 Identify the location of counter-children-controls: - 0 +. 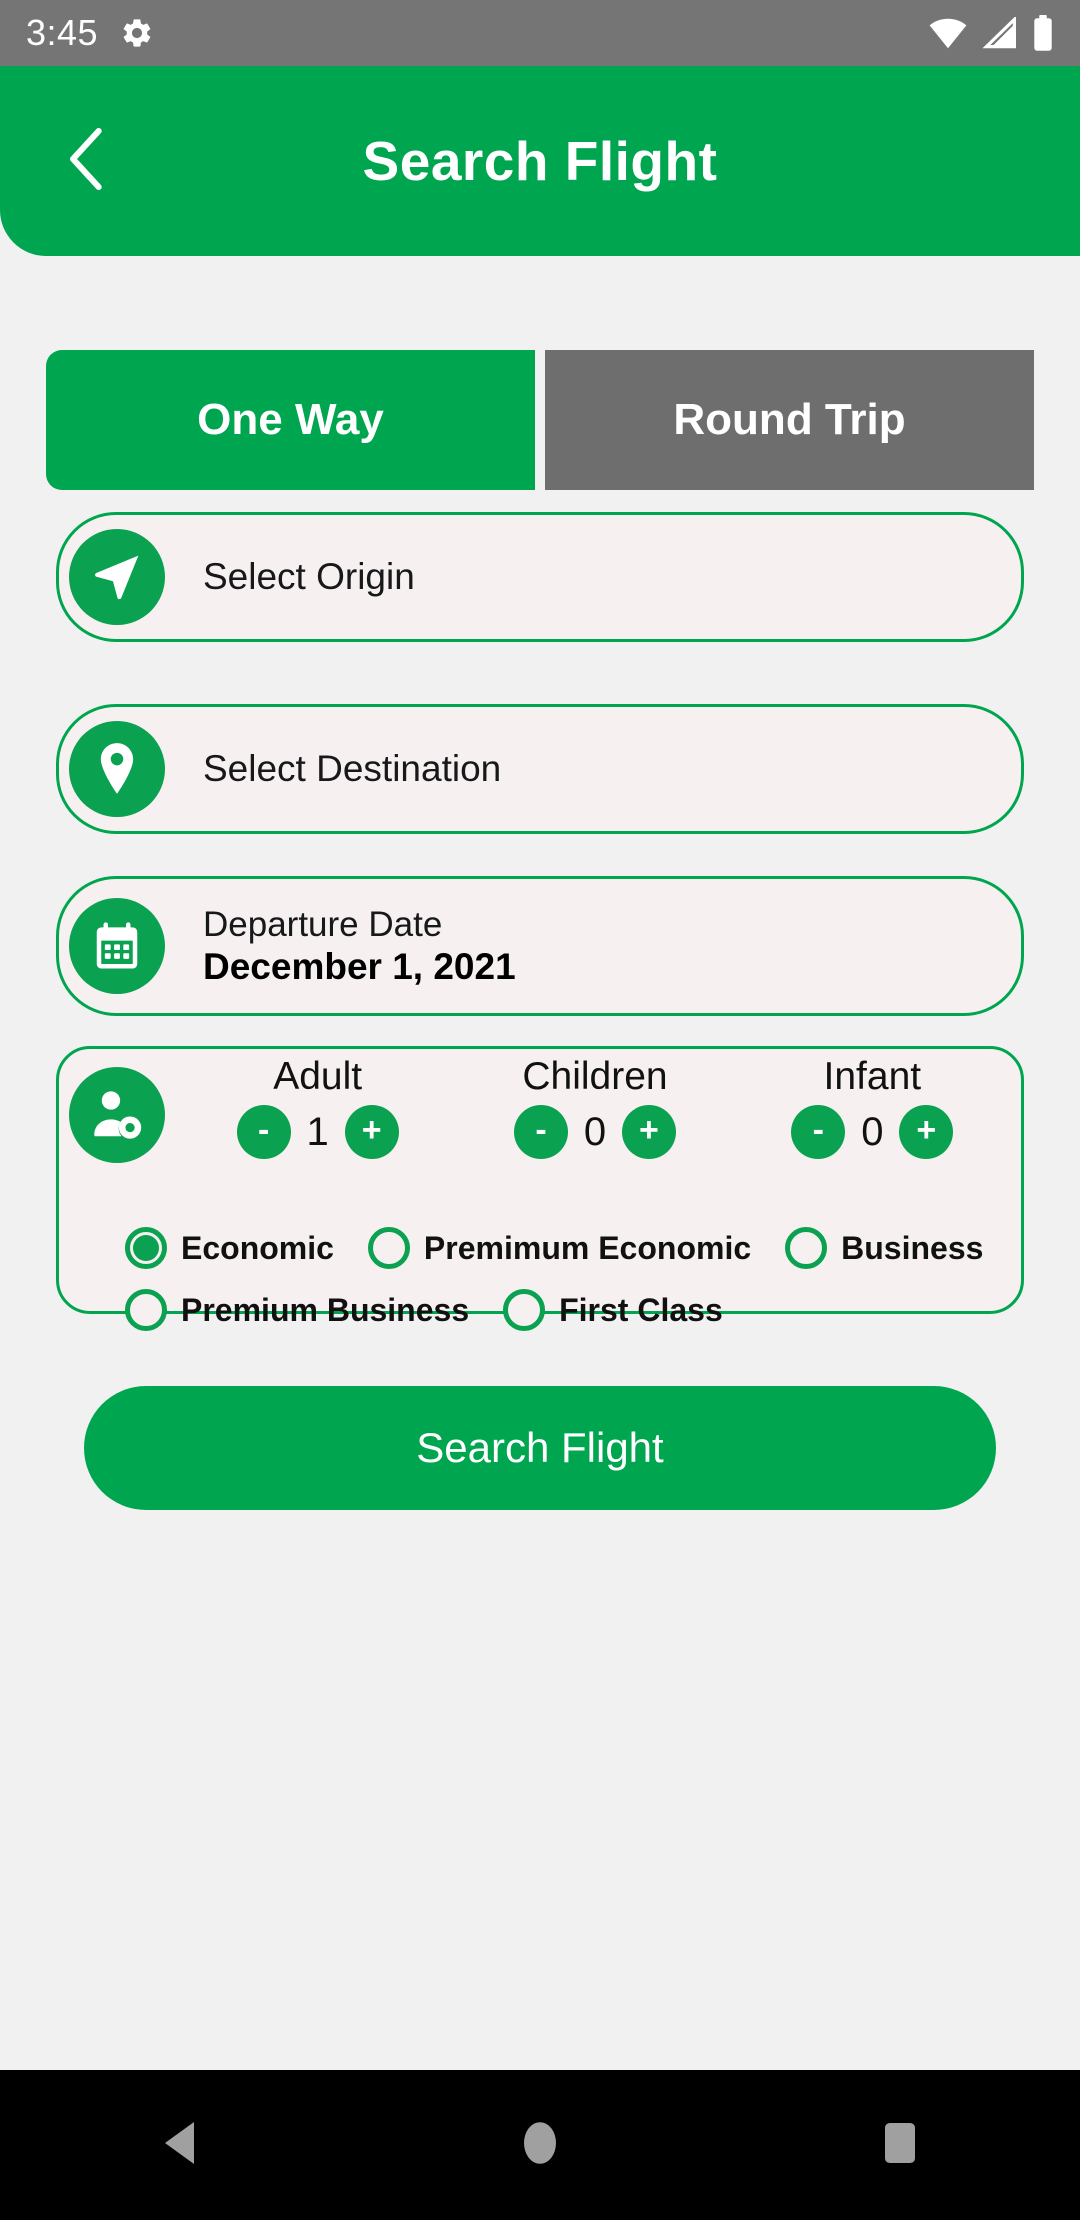
(594, 1132).